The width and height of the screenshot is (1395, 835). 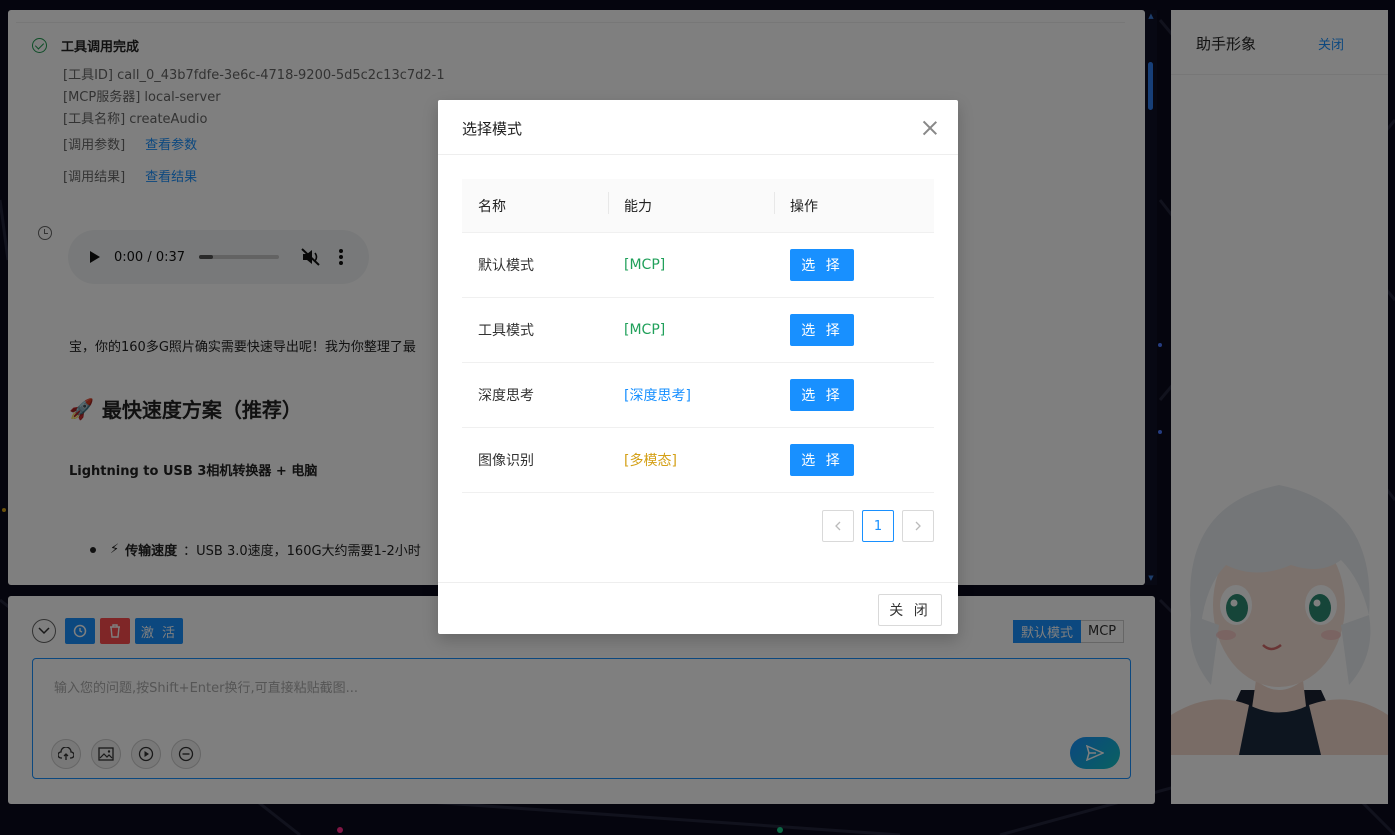 I want to click on dialog-header: 选择模式, so click(x=698, y=127).